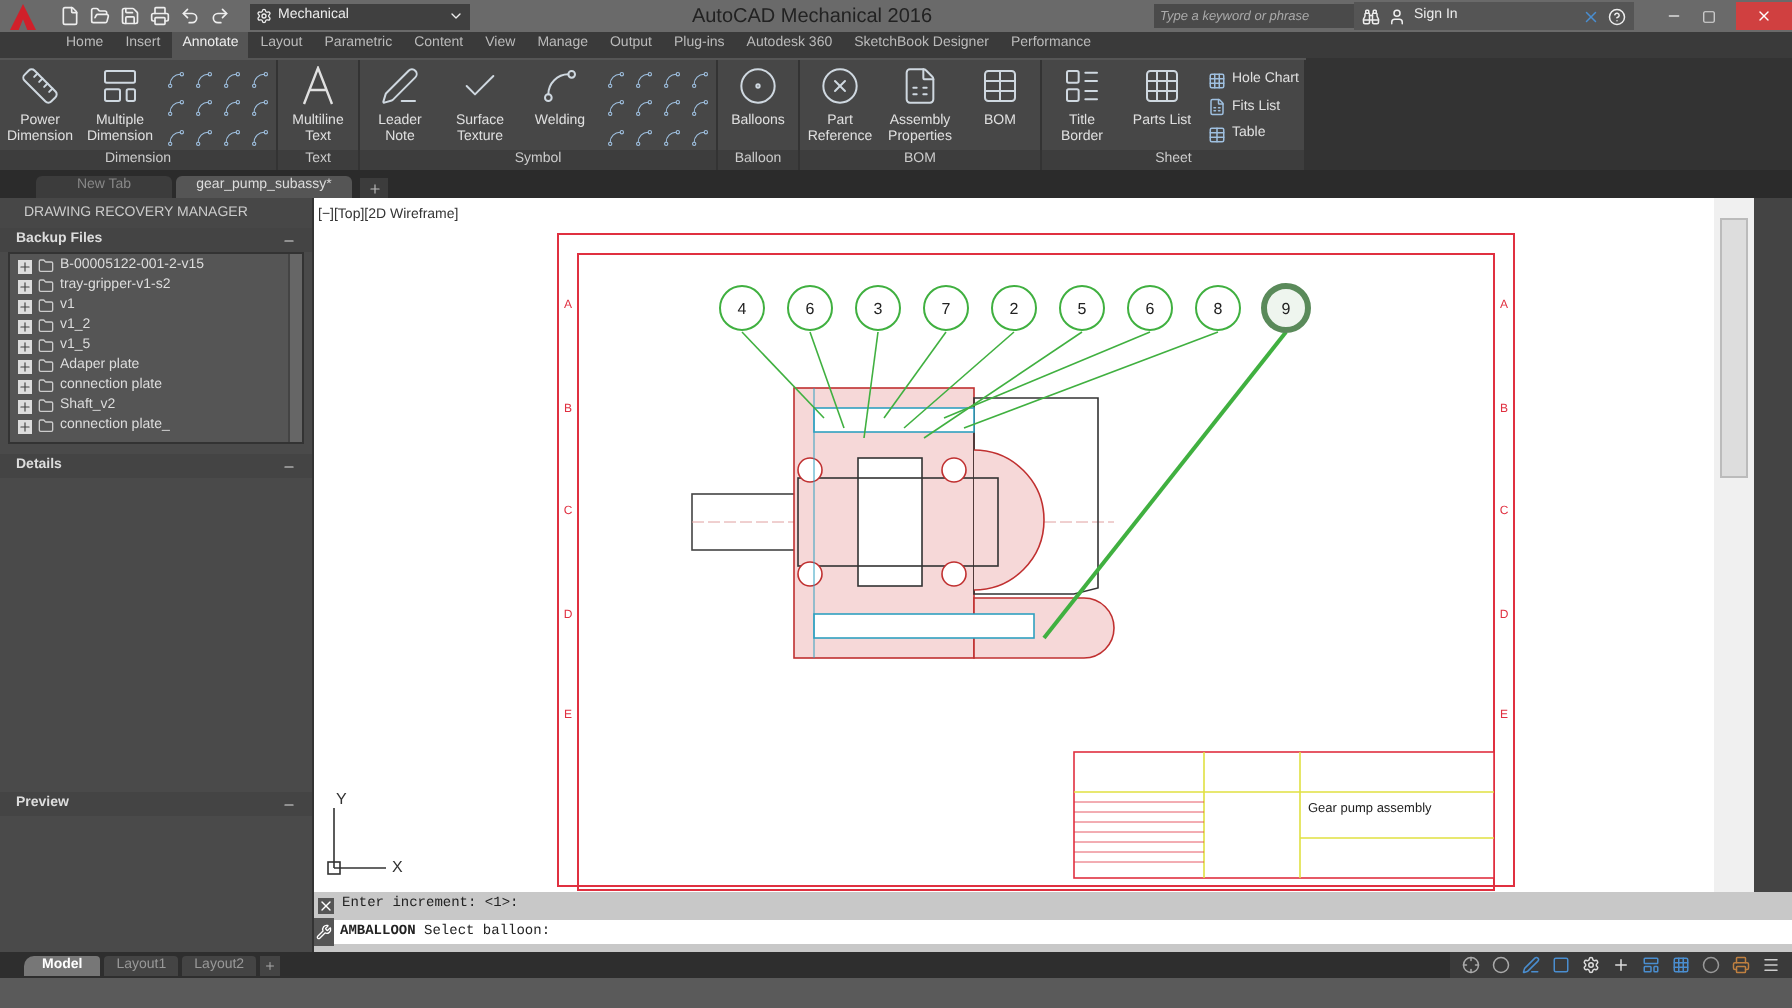 This screenshot has height=1008, width=1792. Describe the element at coordinates (190, 16) in the screenshot. I see `undo-icon` at that location.